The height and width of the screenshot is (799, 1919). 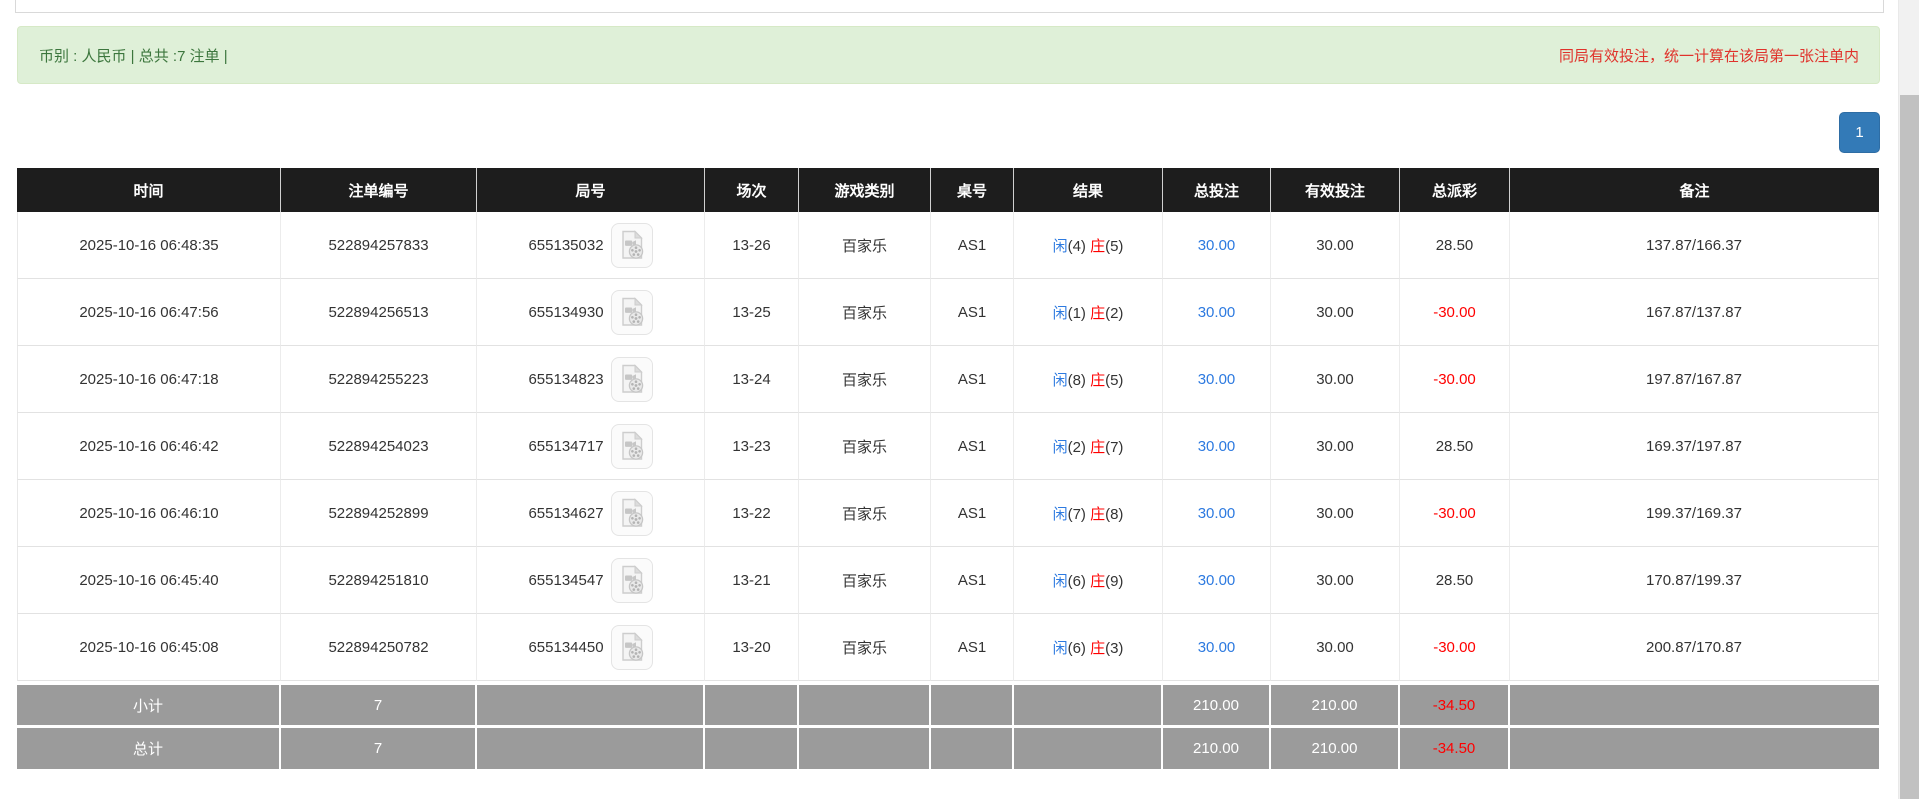 I want to click on cell-time: 2025-10-16 06:46:42, so click(x=149, y=446).